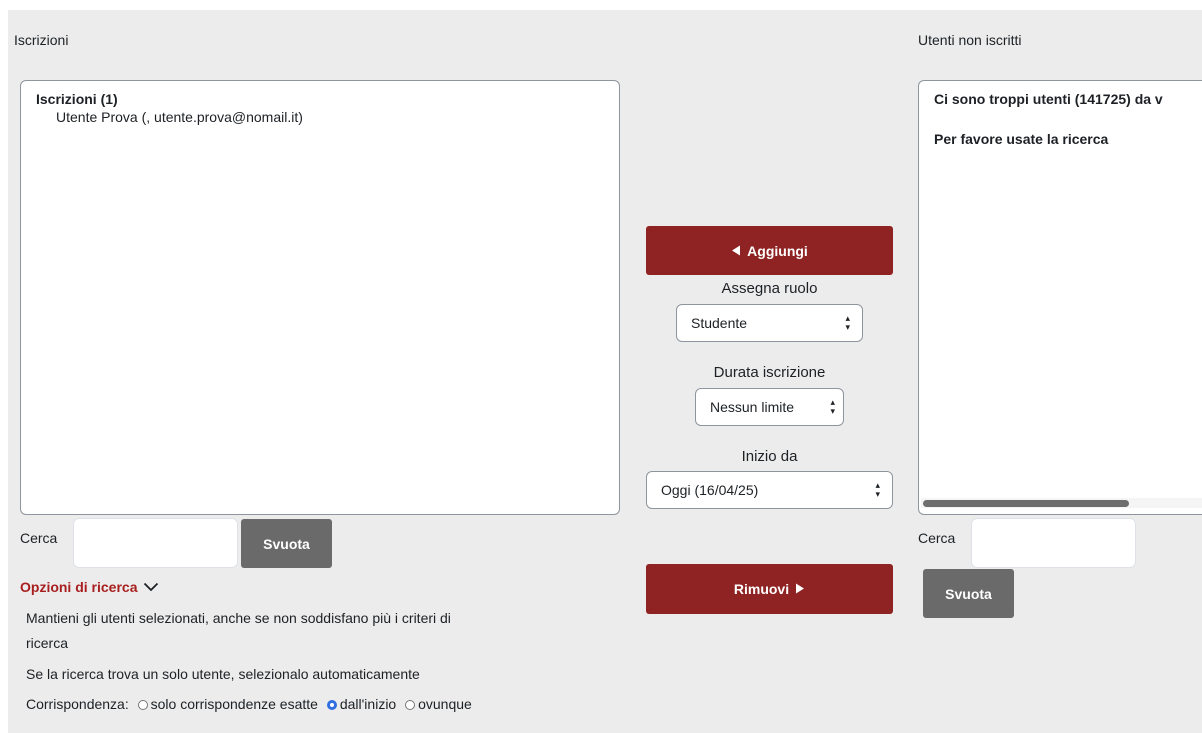 Image resolution: width=1202 pixels, height=733 pixels. What do you see at coordinates (1048, 99) in the screenshot?
I see `too-many-users-label: Ci sono troppi utenti (141725) da v` at bounding box center [1048, 99].